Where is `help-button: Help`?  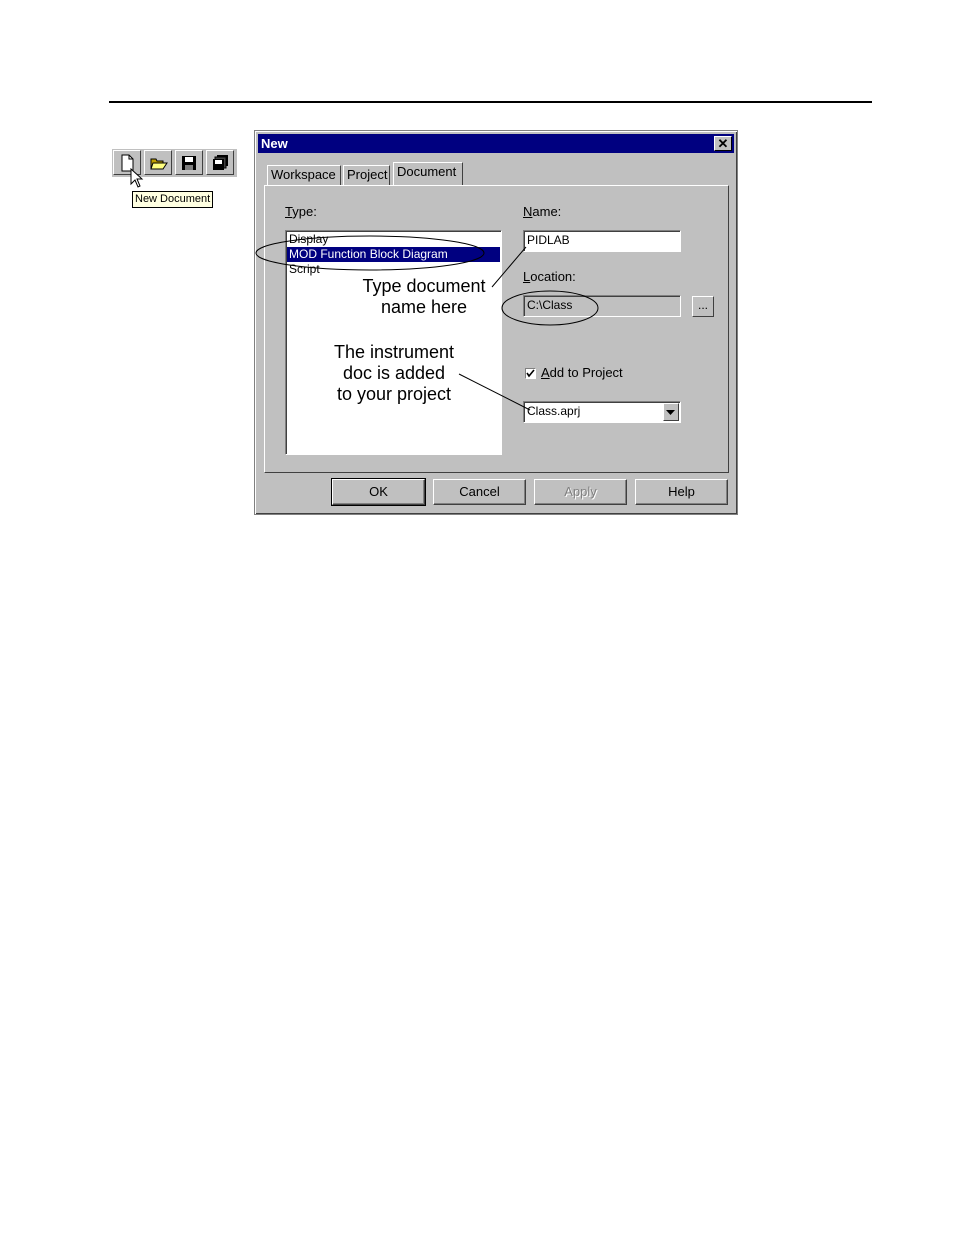
help-button: Help is located at coordinates (681, 492).